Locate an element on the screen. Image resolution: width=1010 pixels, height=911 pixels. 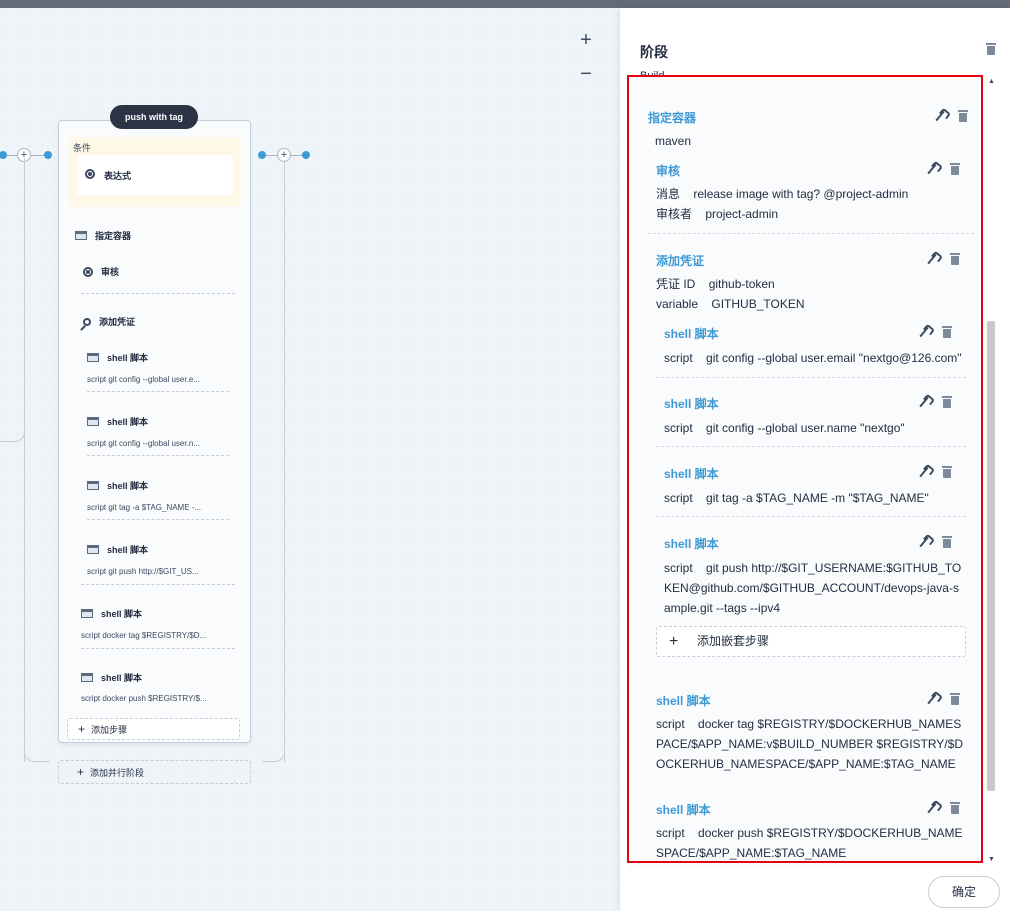
review-message-key: 消息 is located at coordinates (668, 194).